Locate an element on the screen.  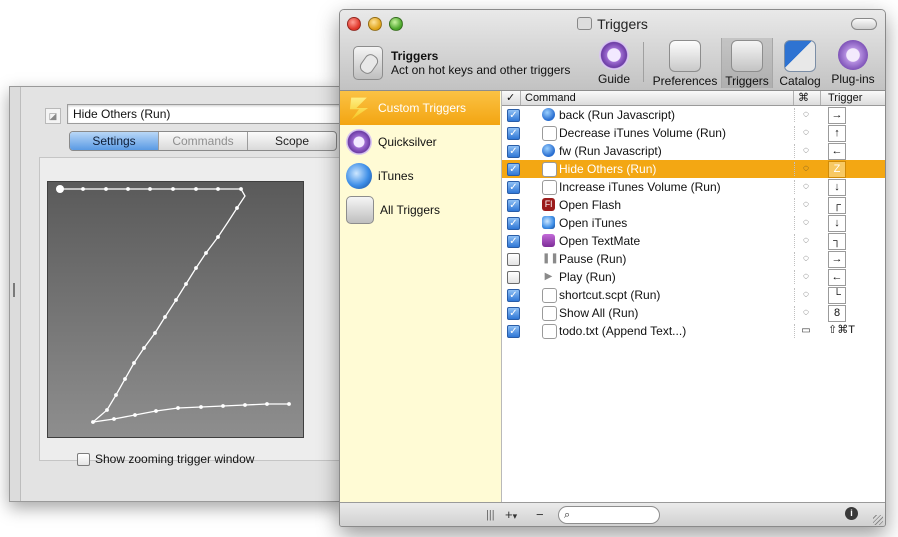
trigger-gesture: ↑ is located at coordinates (837, 133).